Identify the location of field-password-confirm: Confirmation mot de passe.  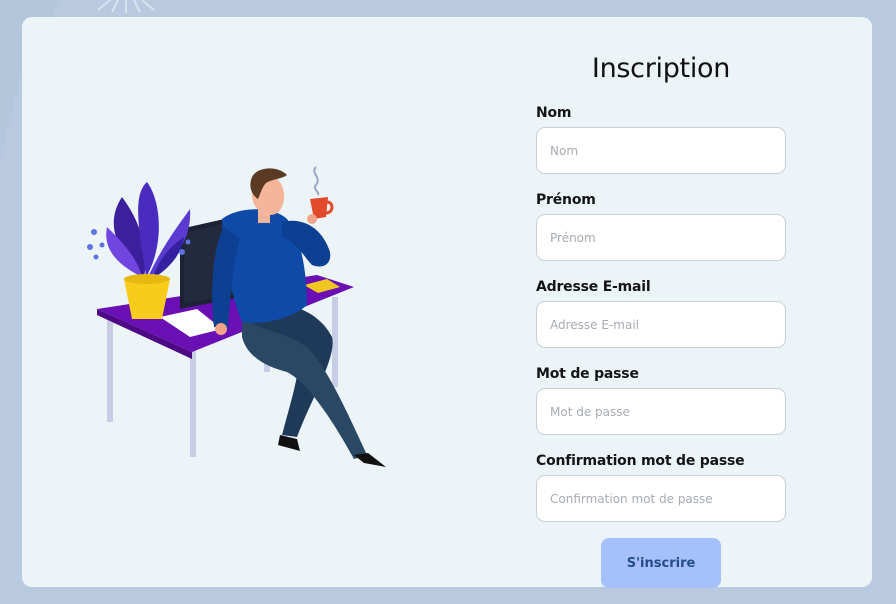
(661, 486).